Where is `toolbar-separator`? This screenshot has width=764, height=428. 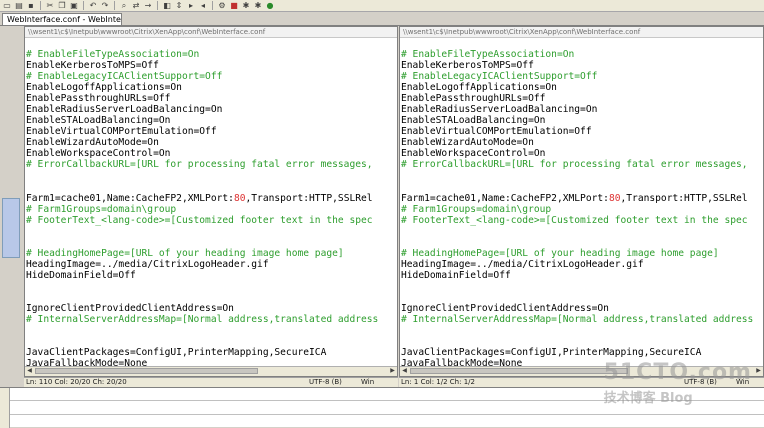 toolbar-separator is located at coordinates (212, 5).